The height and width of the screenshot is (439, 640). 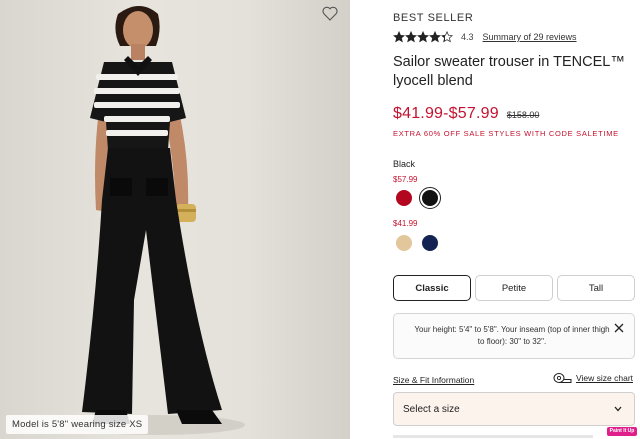 I want to click on cut-off-content, so click(x=503, y=436).